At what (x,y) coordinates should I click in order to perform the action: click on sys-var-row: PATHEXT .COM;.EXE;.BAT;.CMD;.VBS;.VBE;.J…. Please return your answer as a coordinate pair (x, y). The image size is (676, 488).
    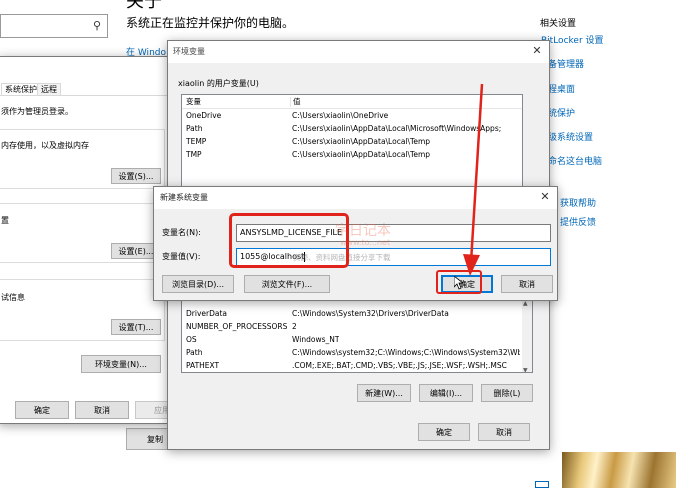
    Looking at the image, I should click on (357, 366).